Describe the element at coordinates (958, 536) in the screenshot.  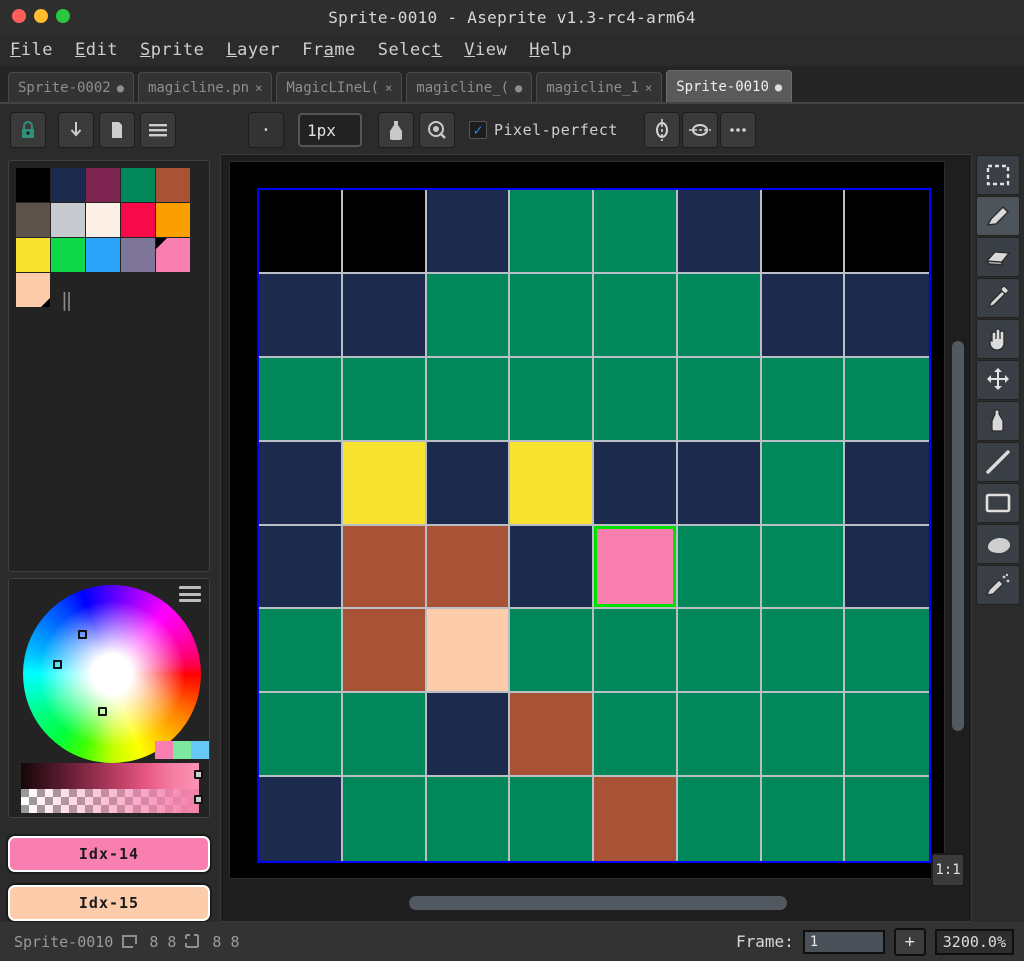
I see `canvas-vertical-scrollbar` at that location.